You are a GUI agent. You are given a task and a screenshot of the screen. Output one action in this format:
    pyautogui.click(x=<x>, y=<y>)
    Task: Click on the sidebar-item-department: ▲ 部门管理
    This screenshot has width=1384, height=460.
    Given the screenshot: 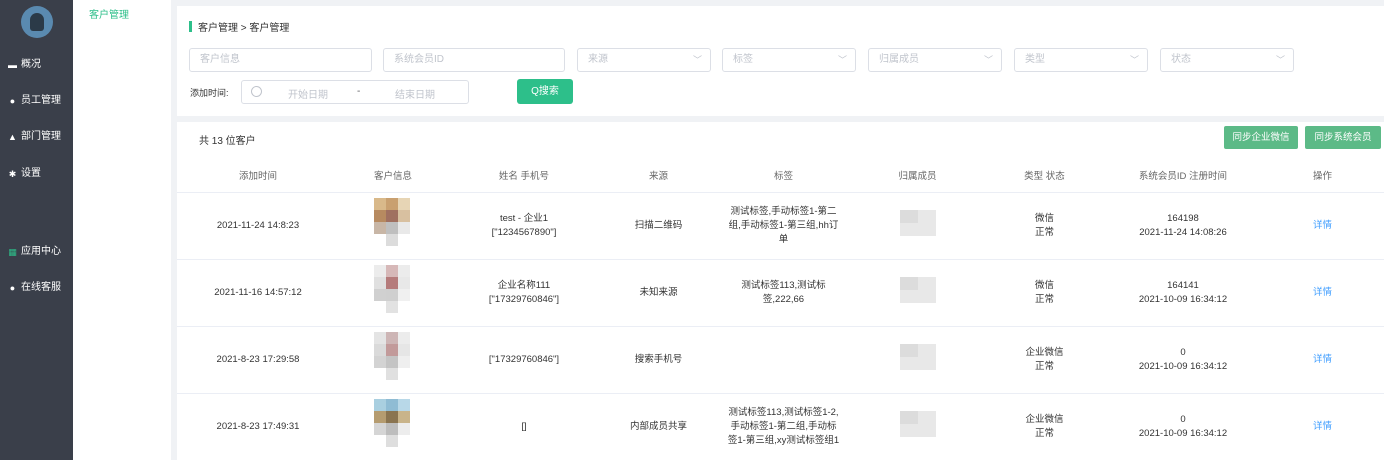 What is the action you would take?
    pyautogui.click(x=34, y=137)
    